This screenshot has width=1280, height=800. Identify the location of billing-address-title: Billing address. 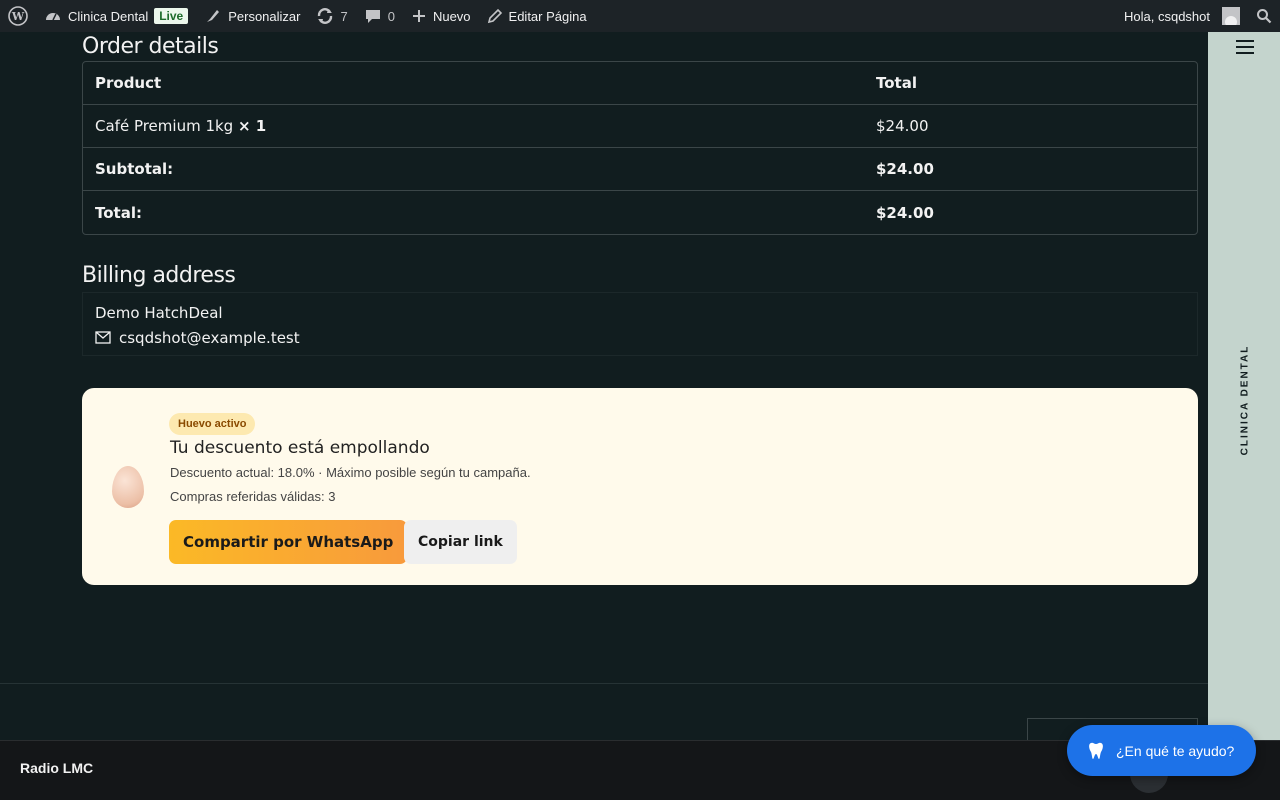
(159, 275).